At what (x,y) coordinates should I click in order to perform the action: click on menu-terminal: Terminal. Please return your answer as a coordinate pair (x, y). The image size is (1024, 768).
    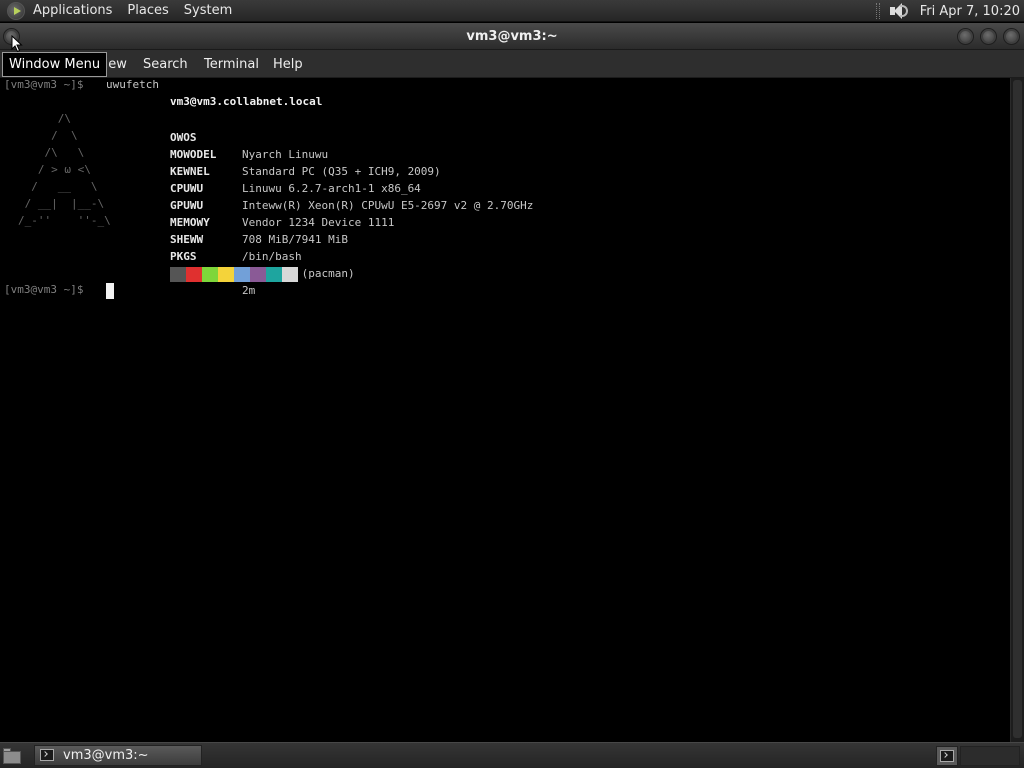
    Looking at the image, I should click on (231, 64).